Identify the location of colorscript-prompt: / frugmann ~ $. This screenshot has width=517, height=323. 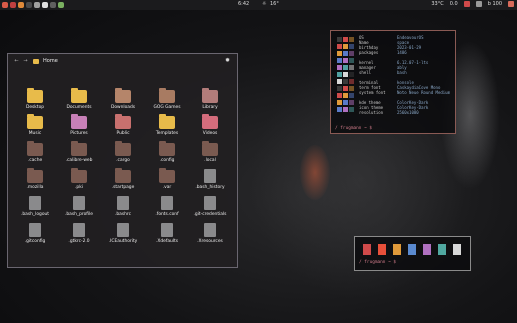
(377, 262).